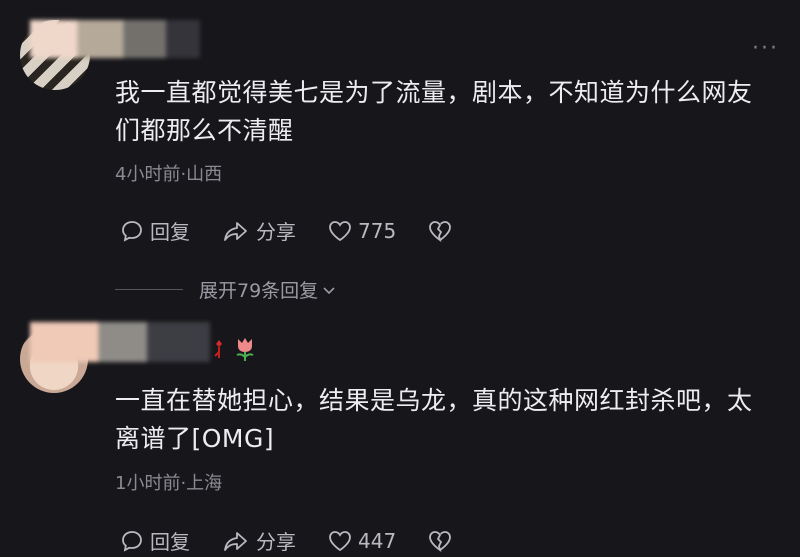 The height and width of the screenshot is (557, 800). I want to click on like-count: 775, so click(377, 230).